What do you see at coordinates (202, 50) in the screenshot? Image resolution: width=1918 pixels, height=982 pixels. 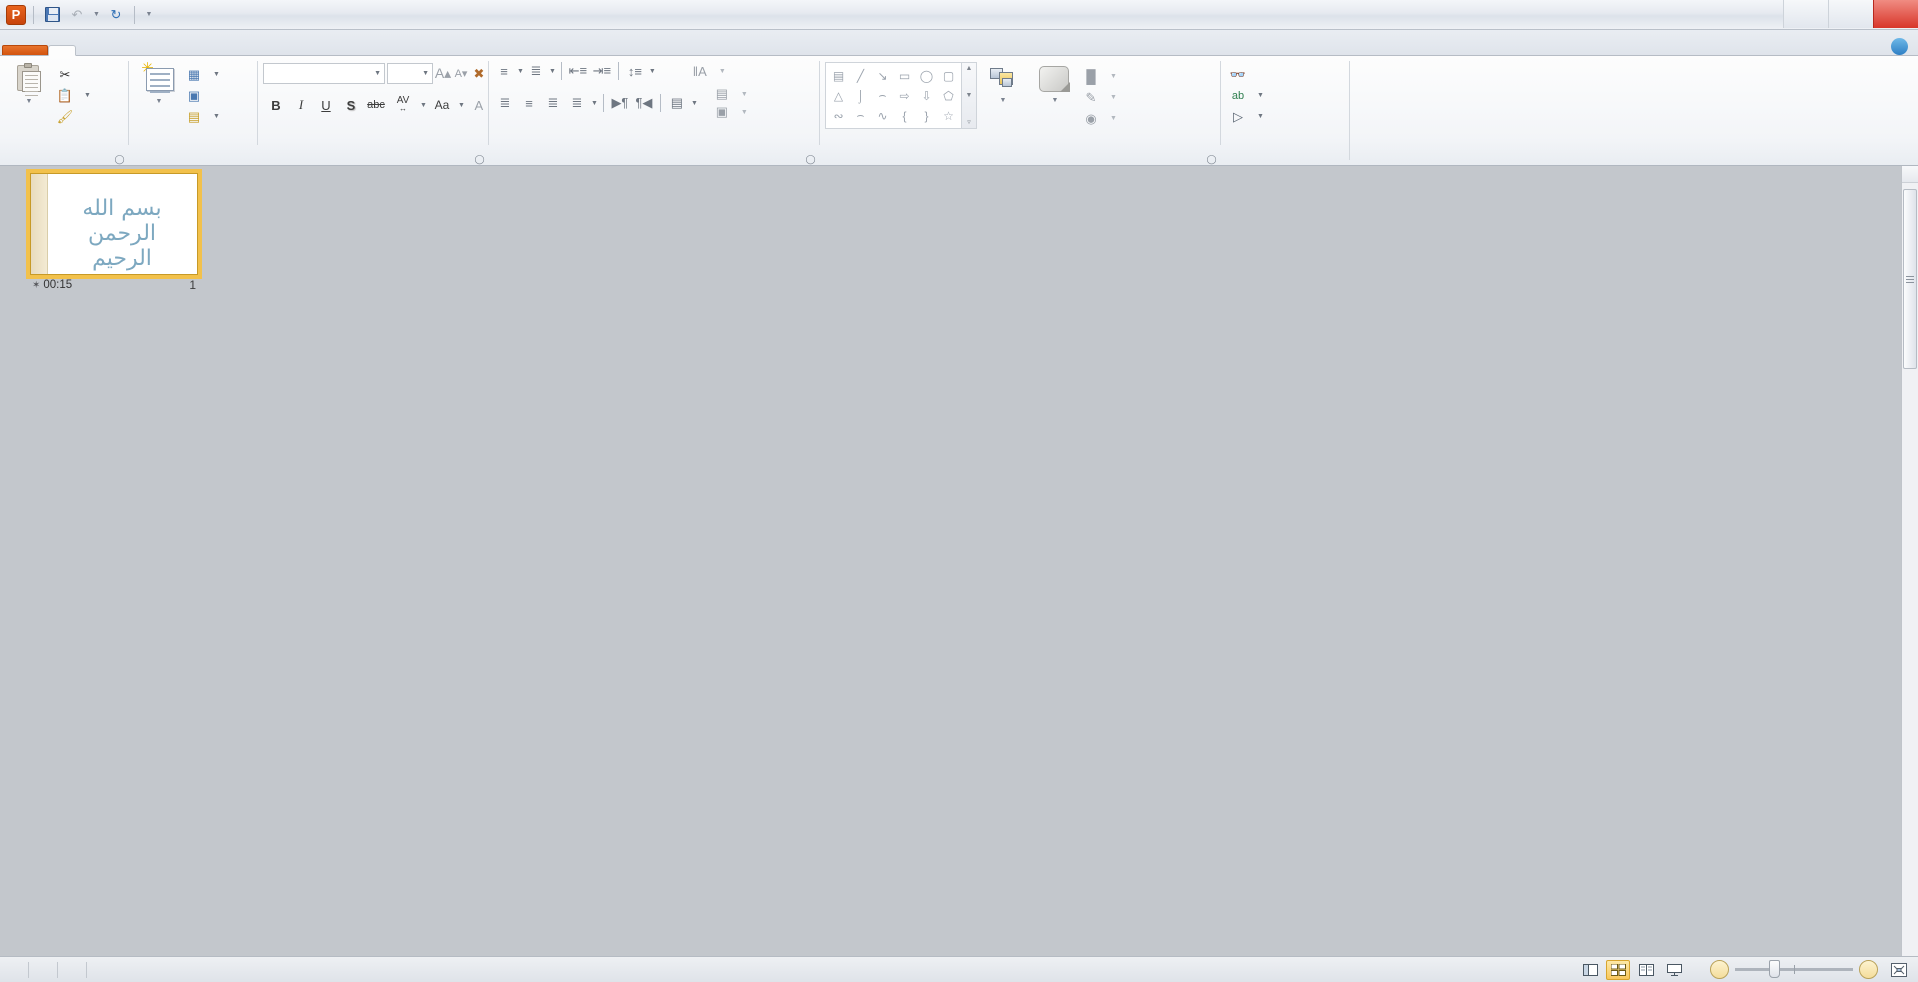 I see `tab-slide-show` at bounding box center [202, 50].